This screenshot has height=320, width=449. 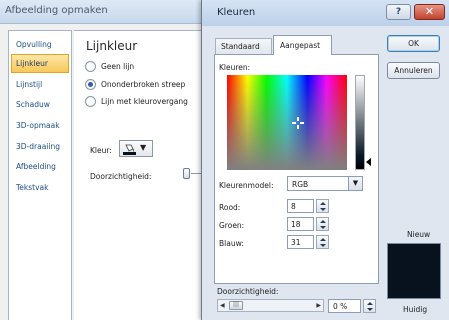 I want to click on nav-item-afbeelding: Afbeelding, so click(x=40, y=166).